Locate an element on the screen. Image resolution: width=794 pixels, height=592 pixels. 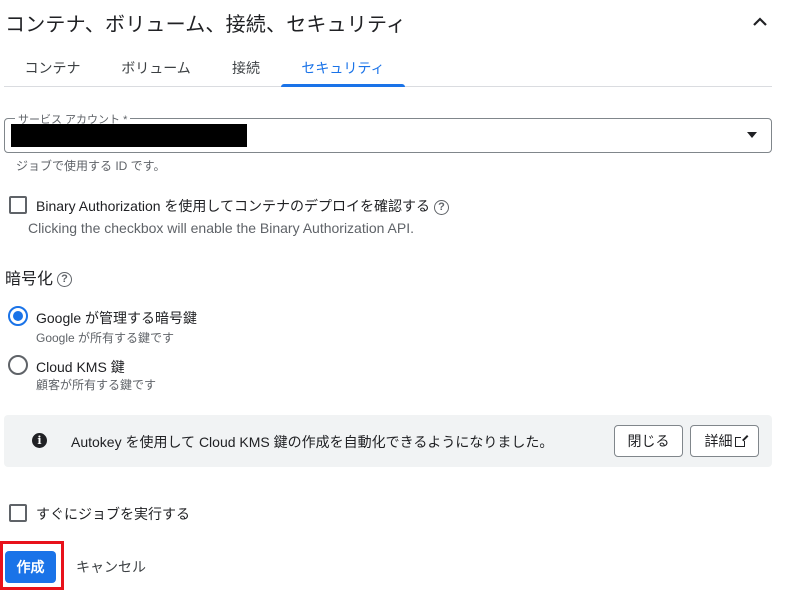
execute-now-checkbox is located at coordinates (18, 513).